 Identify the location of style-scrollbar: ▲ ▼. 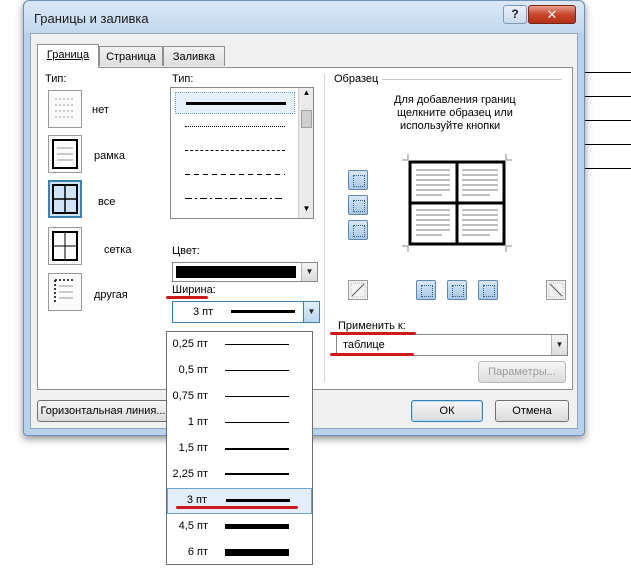
(305, 153).